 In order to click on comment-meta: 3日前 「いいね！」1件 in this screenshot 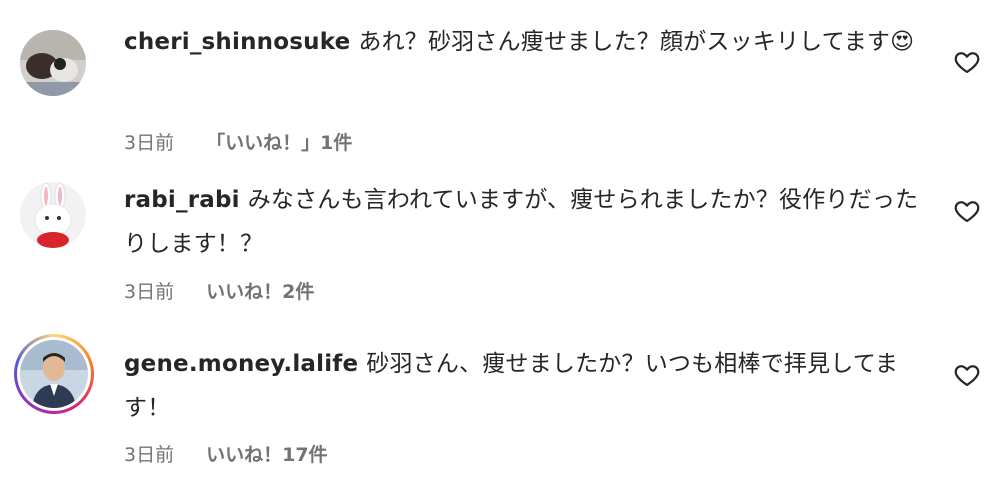, I will do `click(238, 141)`.